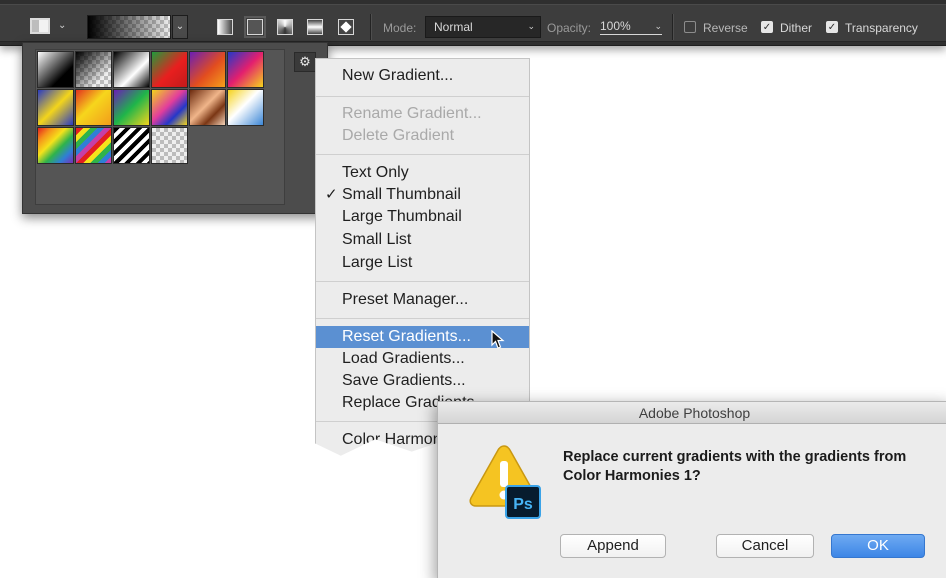 The image size is (946, 578). Describe the element at coordinates (658, 26) in the screenshot. I see `opacity-chevron-down-icon: ⌄` at that location.